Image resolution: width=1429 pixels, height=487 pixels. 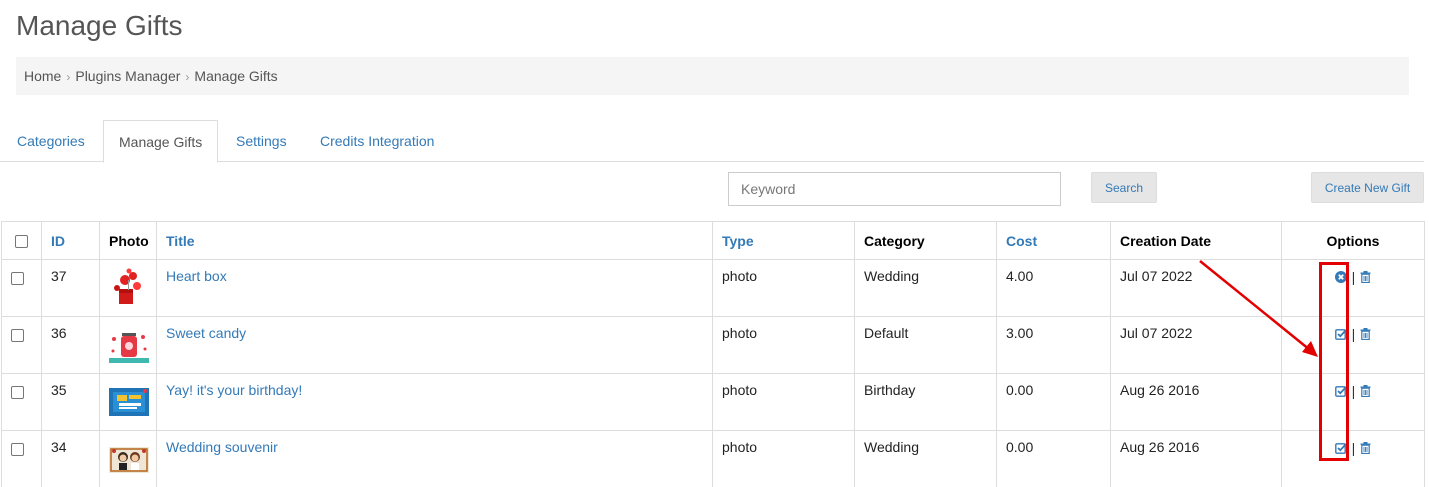 I want to click on breadcrumb-home: Home, so click(x=42, y=76).